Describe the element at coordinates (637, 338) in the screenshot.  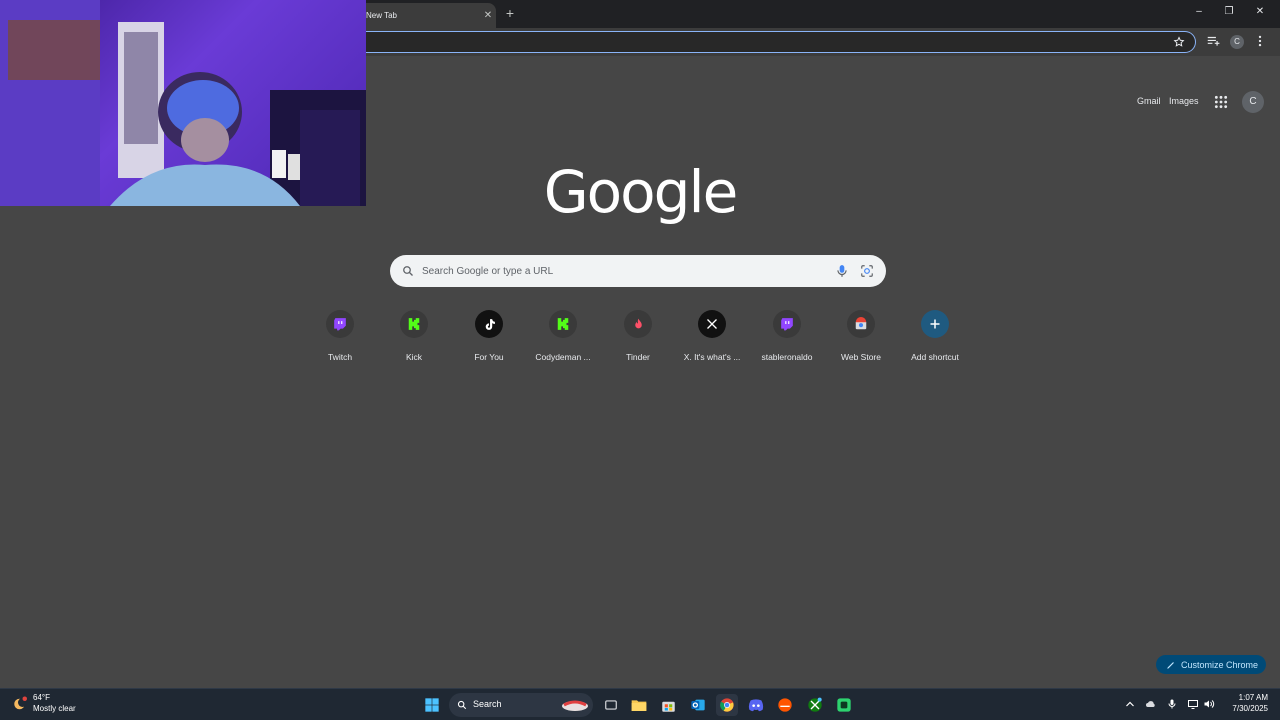
I see `shortcut-tinder: Tinder` at that location.